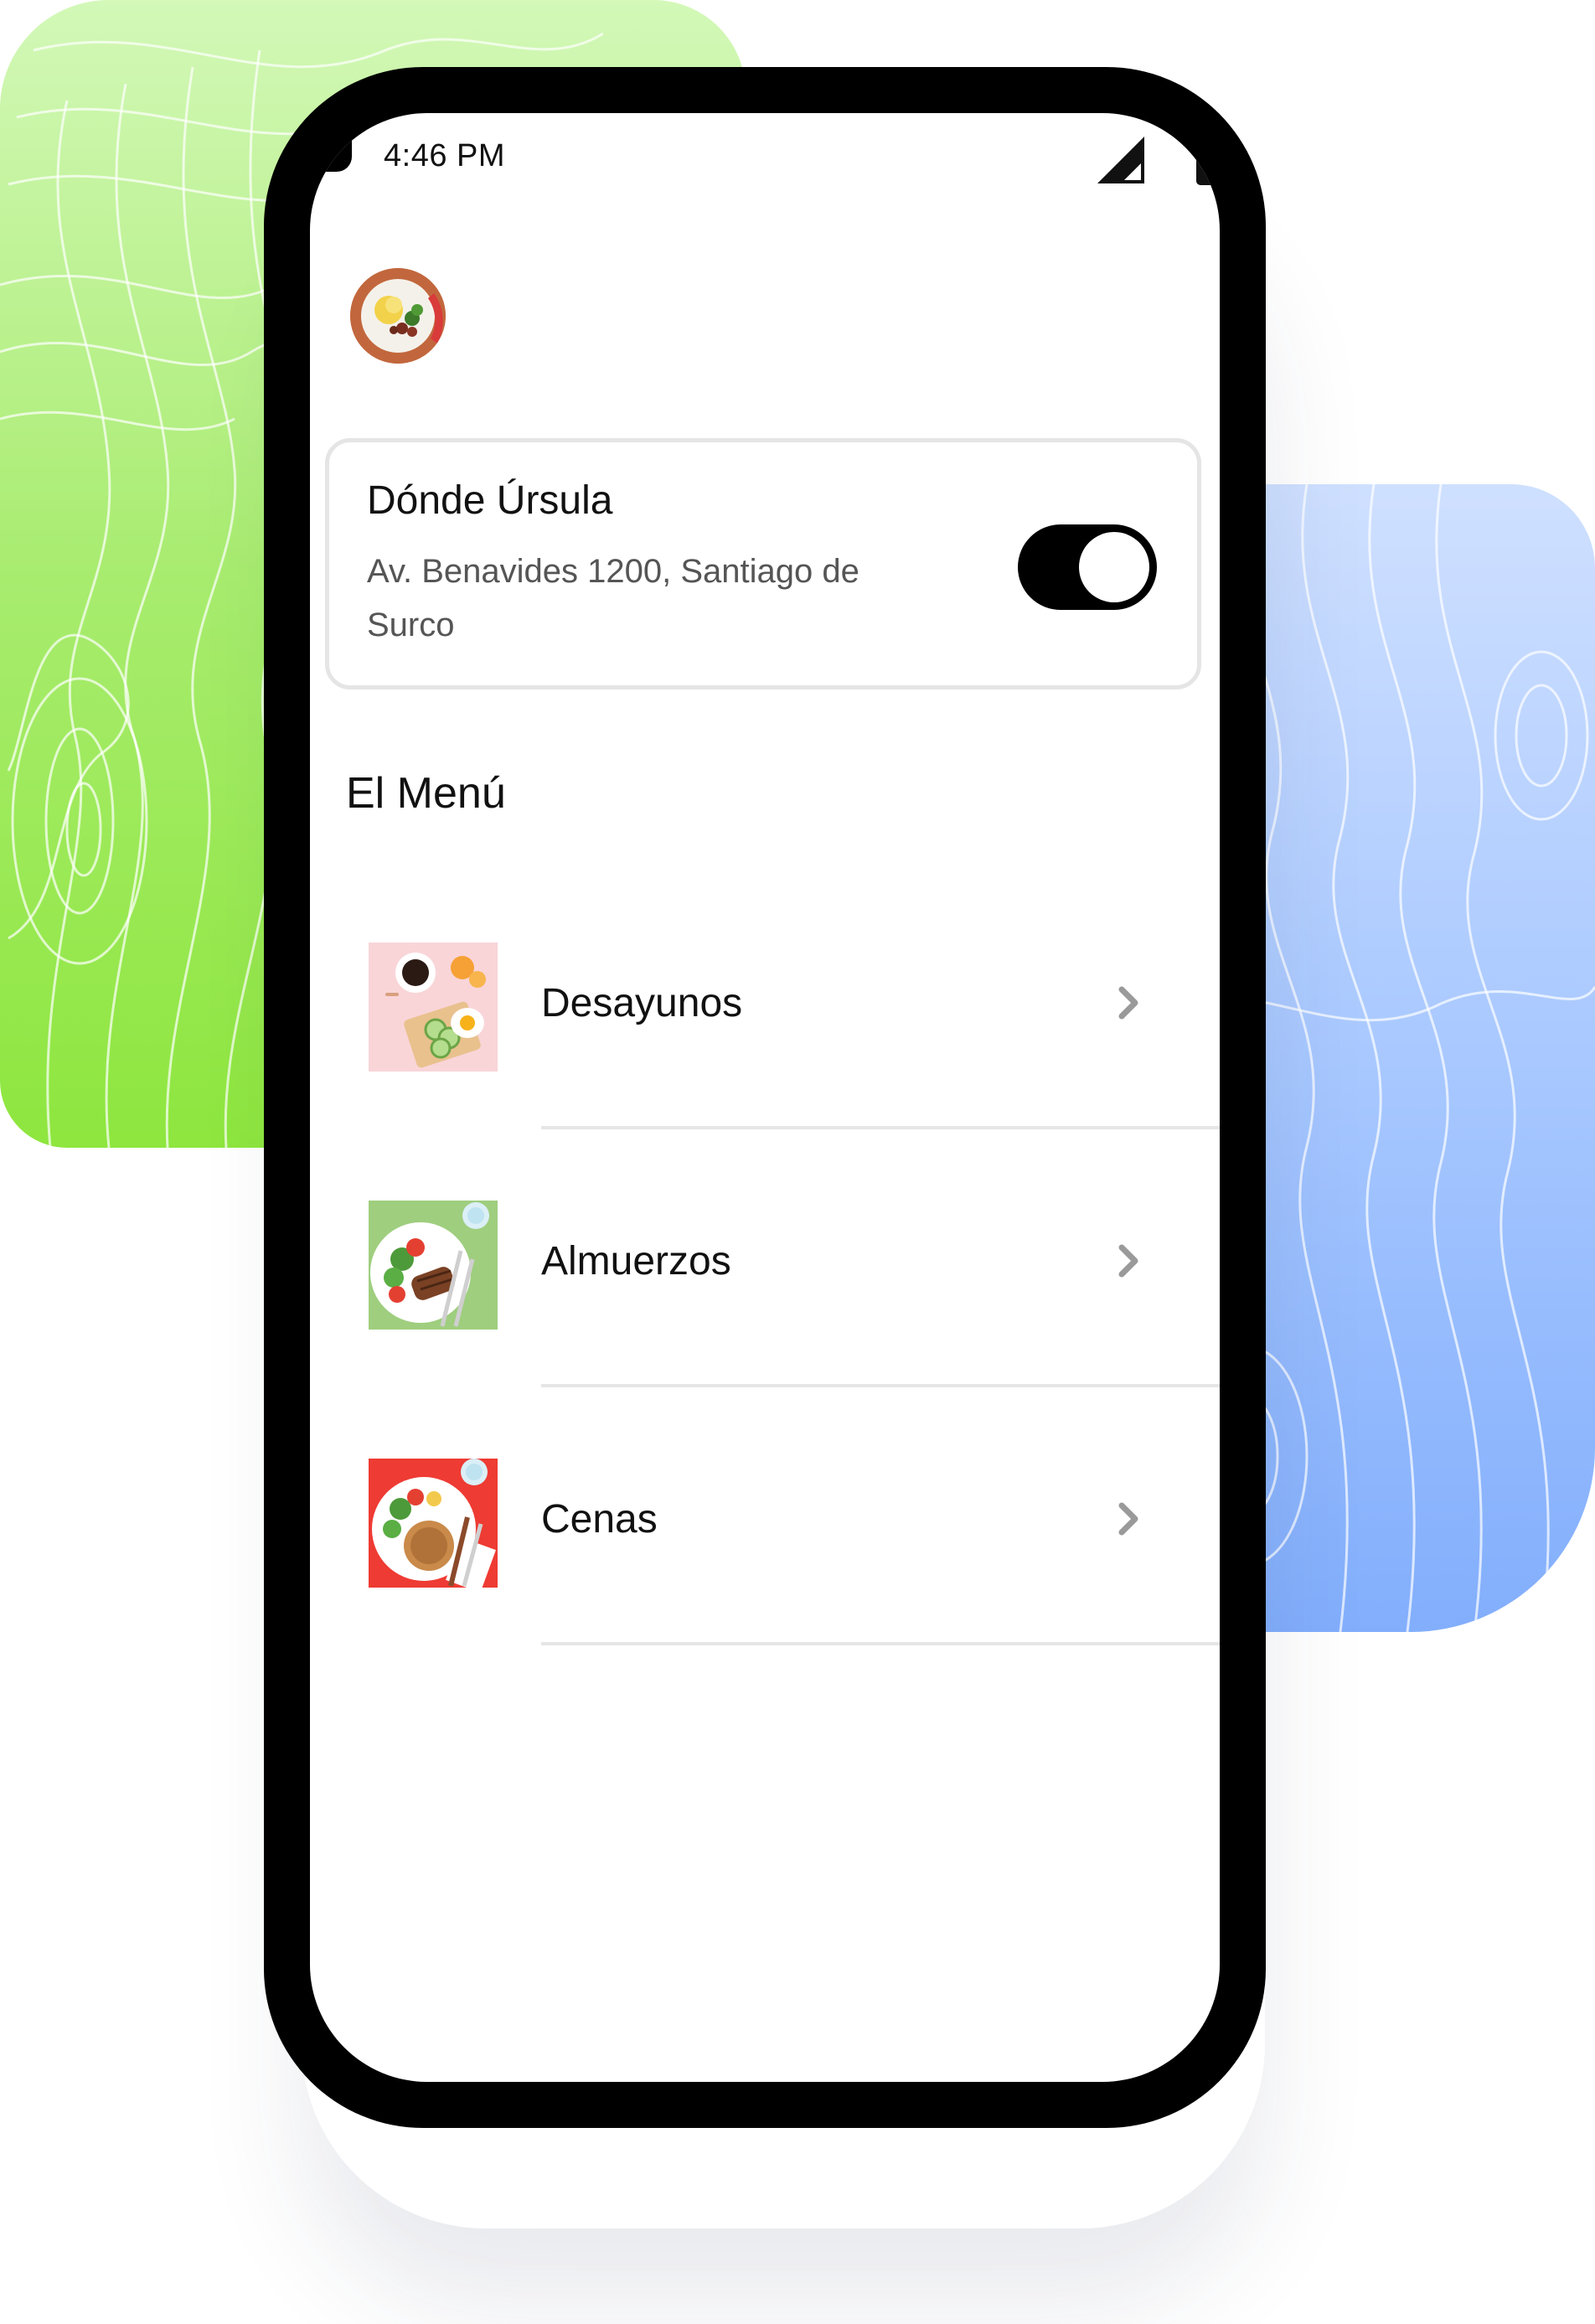  What do you see at coordinates (490, 500) in the screenshot?
I see `restaurant-name: Dónde Úrsula` at bounding box center [490, 500].